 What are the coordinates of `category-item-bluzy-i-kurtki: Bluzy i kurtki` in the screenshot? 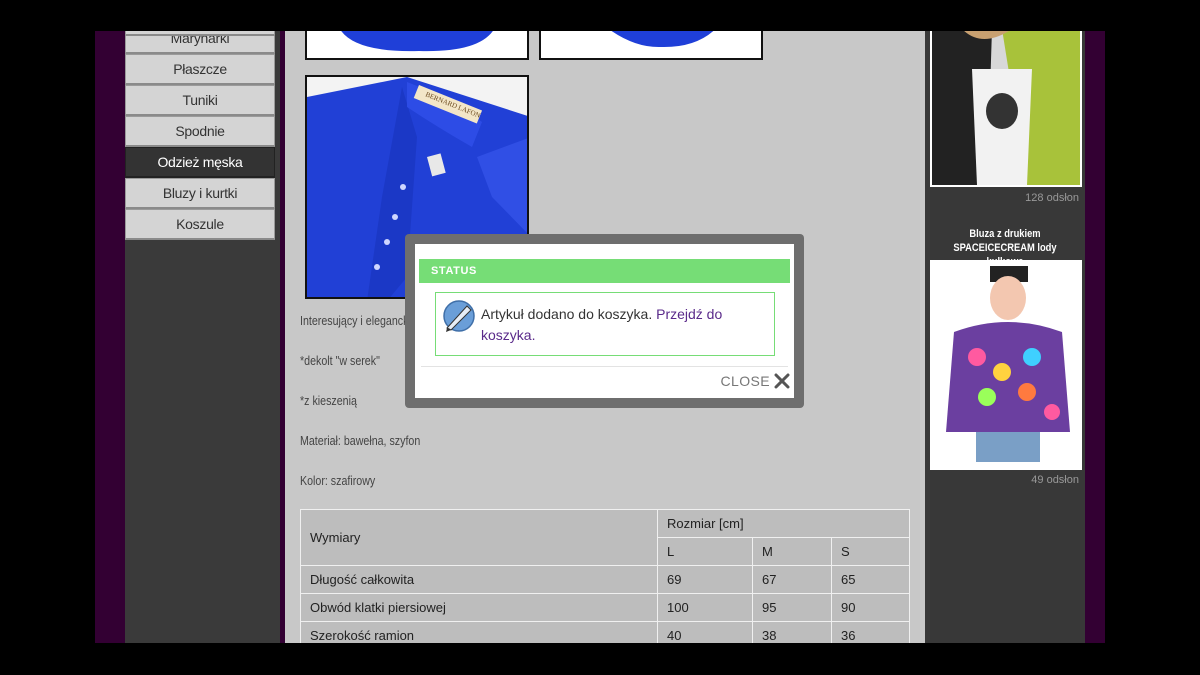 It's located at (200, 193).